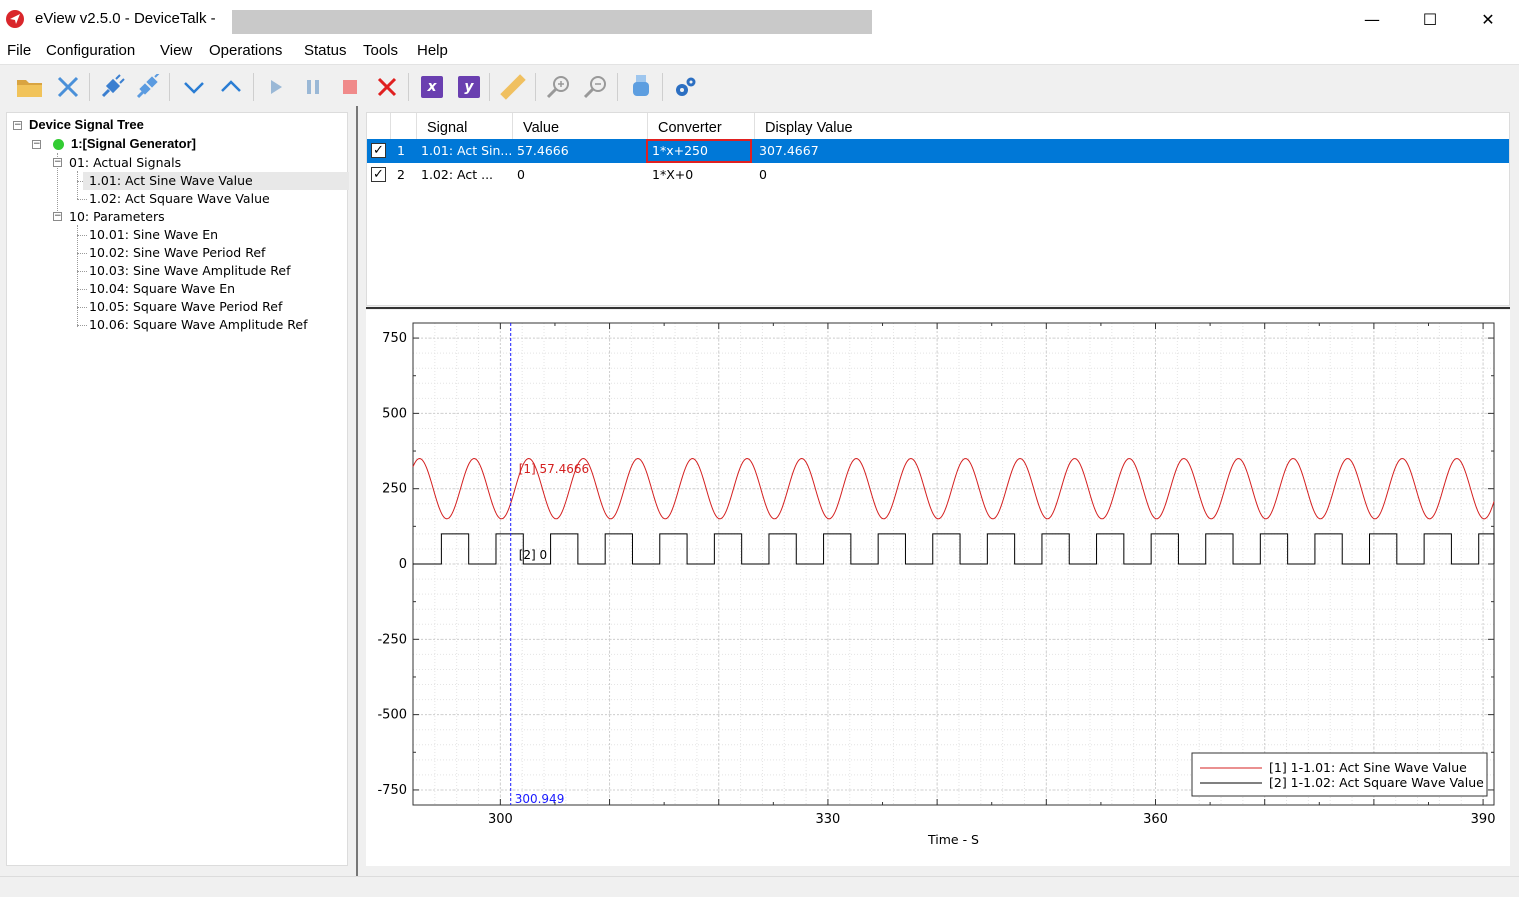 The height and width of the screenshot is (897, 1519). I want to click on zoom-out-icon, so click(596, 87).